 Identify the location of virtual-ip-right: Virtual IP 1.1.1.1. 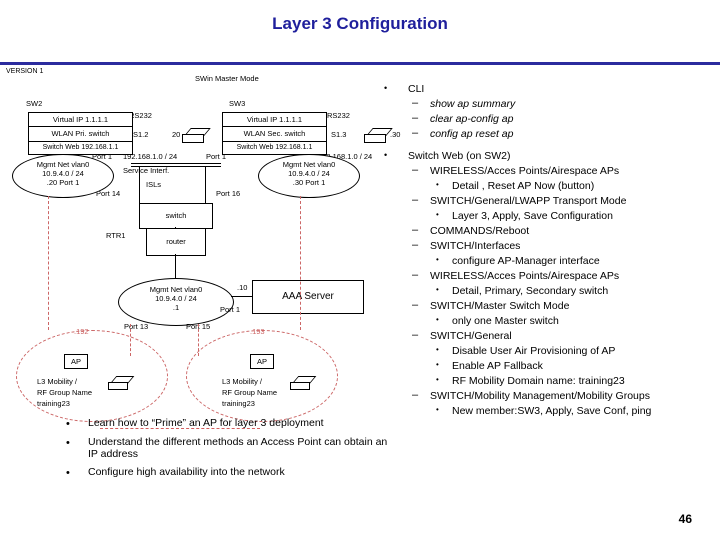
(274, 119).